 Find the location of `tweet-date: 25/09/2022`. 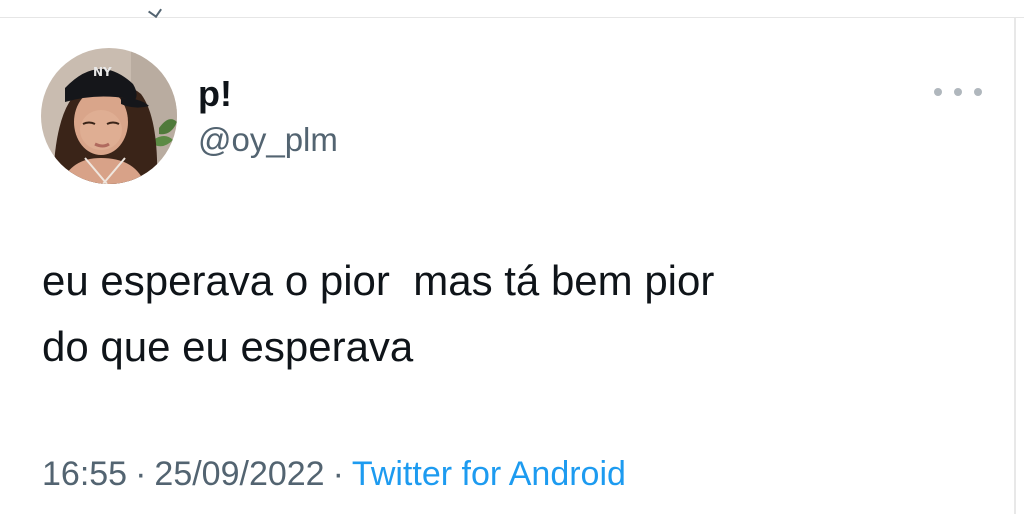

tweet-date: 25/09/2022 is located at coordinates (239, 474).